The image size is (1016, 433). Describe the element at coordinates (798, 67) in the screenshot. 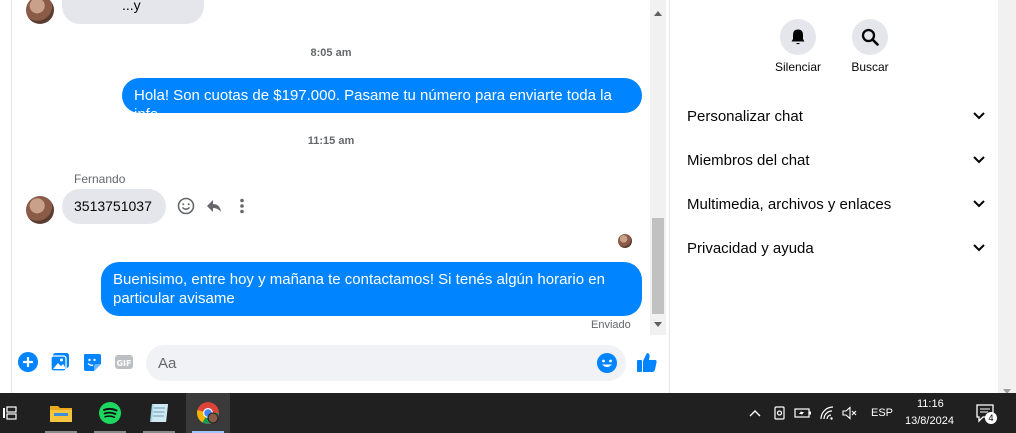

I see `mute-label: Silenciar` at that location.